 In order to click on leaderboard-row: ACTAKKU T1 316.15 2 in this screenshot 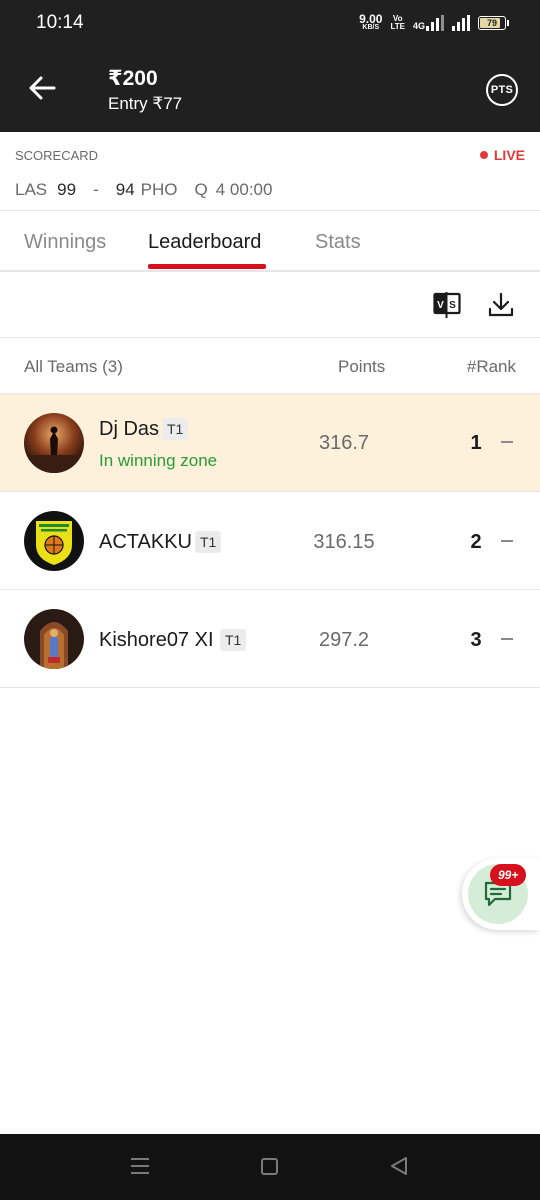, I will do `click(270, 541)`.